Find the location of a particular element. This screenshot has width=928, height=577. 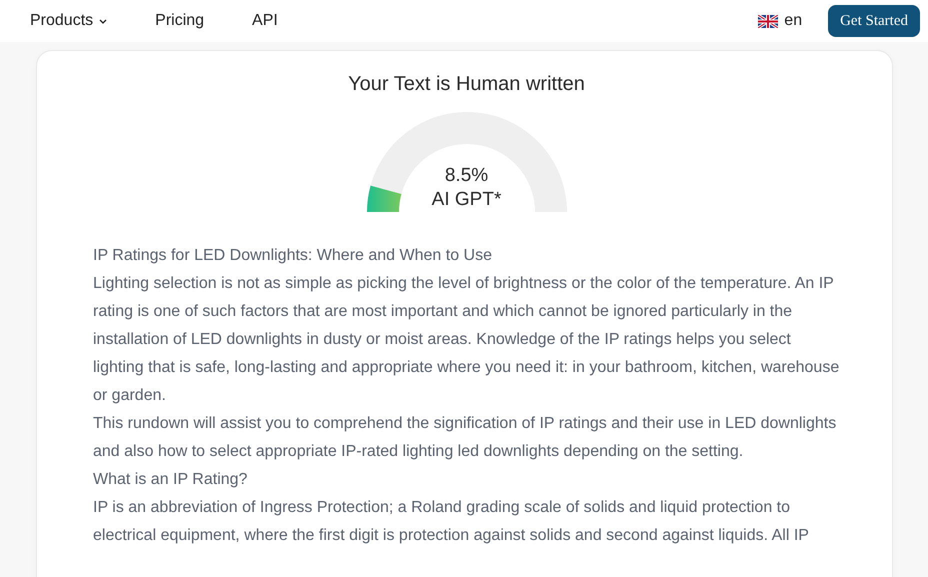

text-paragraph: This rundown will assist you to comprehend the signification of IP ratings and their use in LED downlights and also how to select appropriate IP-rated lighting led downlights depending on the setting. is located at coordinates (465, 438).